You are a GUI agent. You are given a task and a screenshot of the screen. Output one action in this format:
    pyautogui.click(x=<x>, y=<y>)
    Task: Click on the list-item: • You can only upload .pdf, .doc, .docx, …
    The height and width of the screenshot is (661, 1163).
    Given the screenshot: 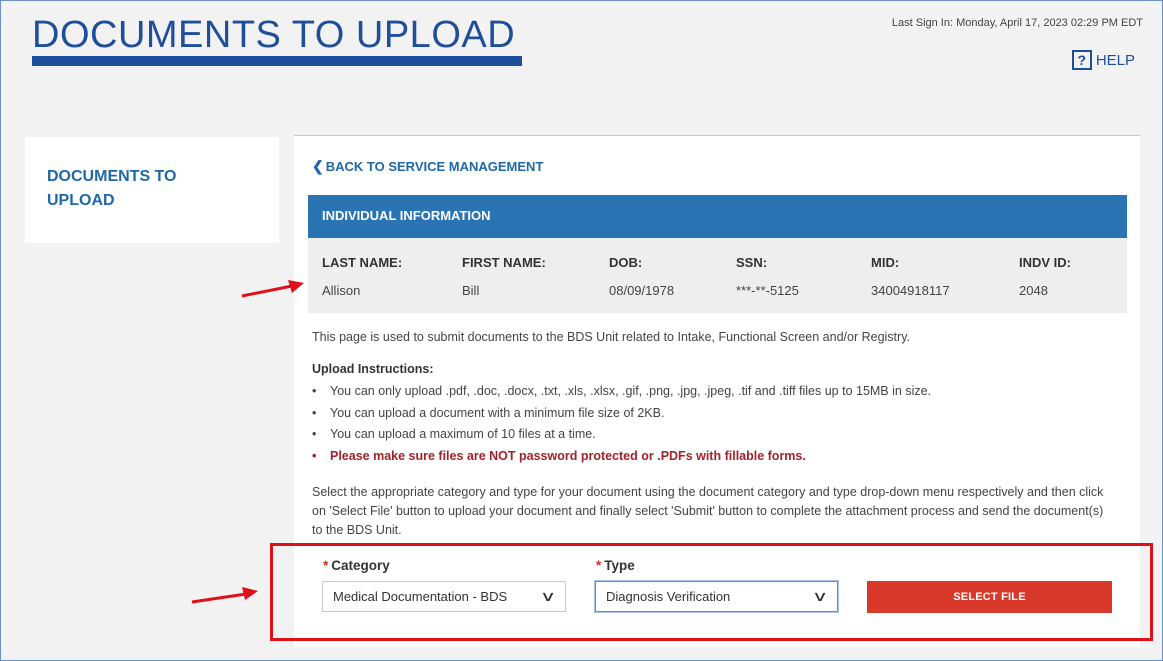 What is the action you would take?
    pyautogui.click(x=621, y=392)
    